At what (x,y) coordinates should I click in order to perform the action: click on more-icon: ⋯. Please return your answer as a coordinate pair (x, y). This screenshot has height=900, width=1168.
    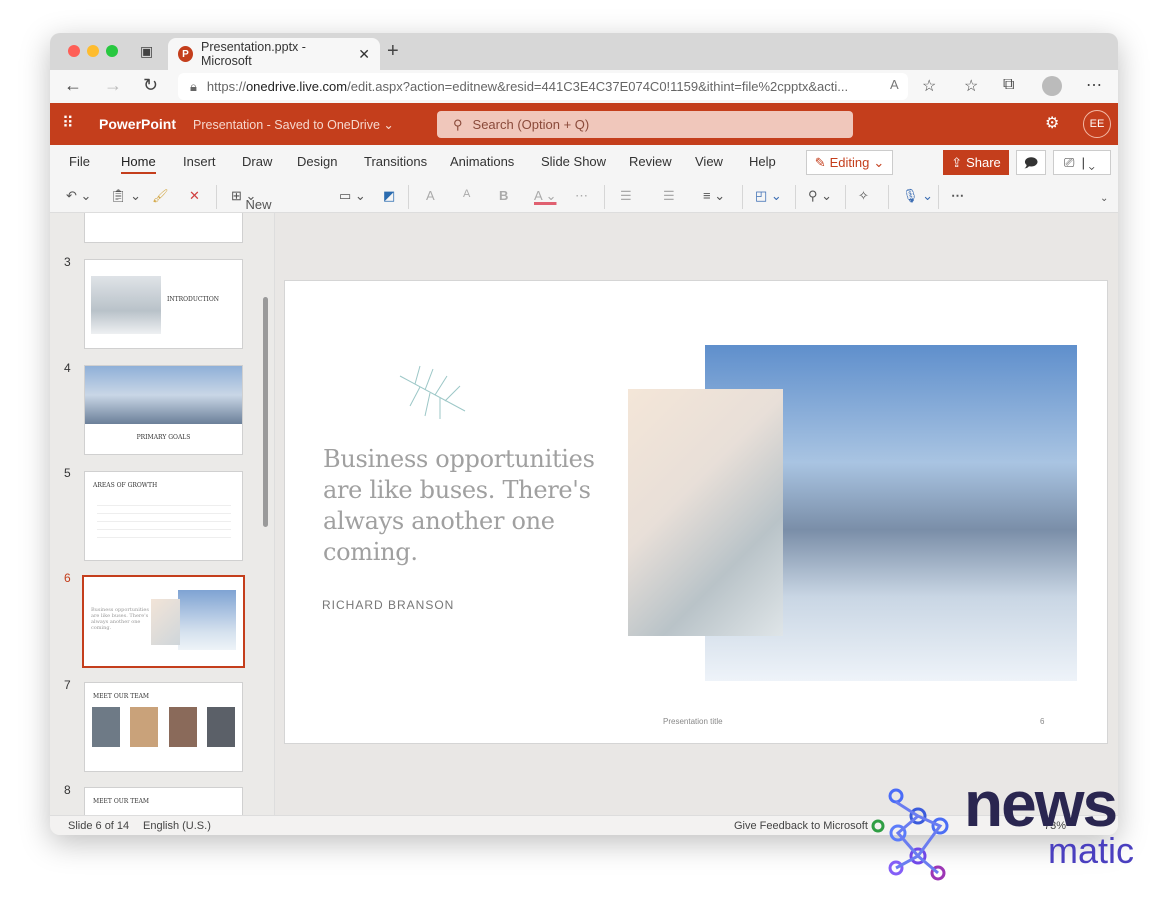
    Looking at the image, I should click on (1094, 85).